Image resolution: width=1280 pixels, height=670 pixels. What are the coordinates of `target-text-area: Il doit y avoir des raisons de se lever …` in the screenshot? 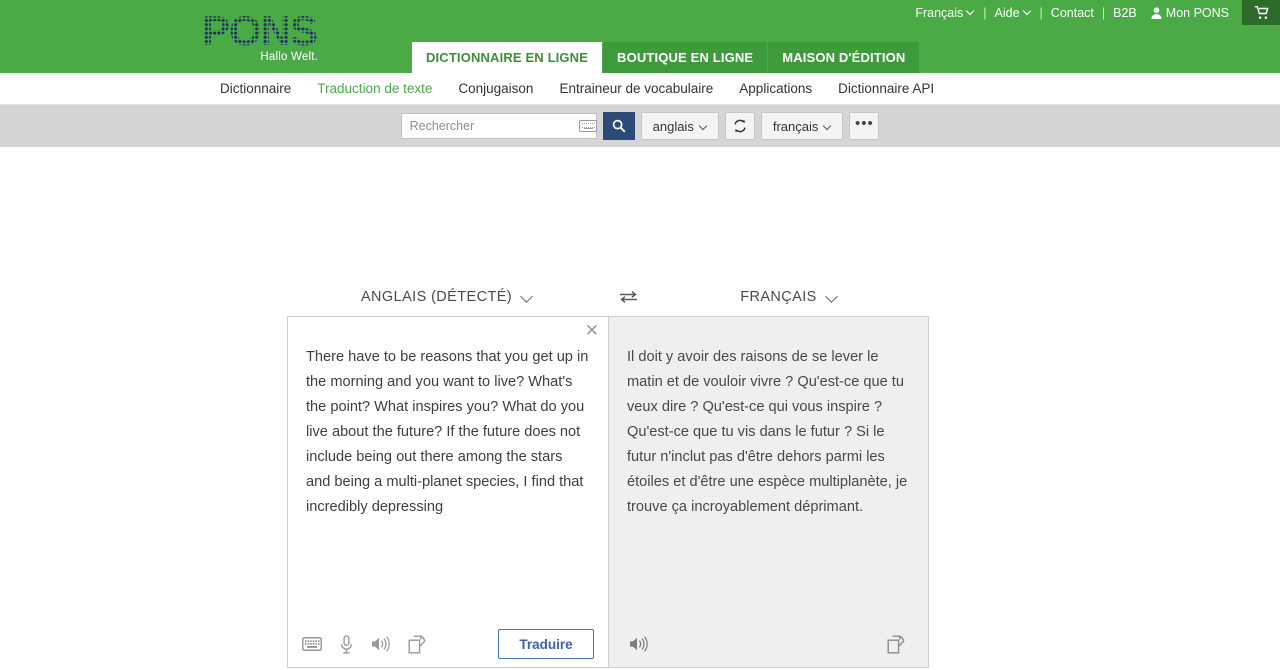 It's located at (767, 432).